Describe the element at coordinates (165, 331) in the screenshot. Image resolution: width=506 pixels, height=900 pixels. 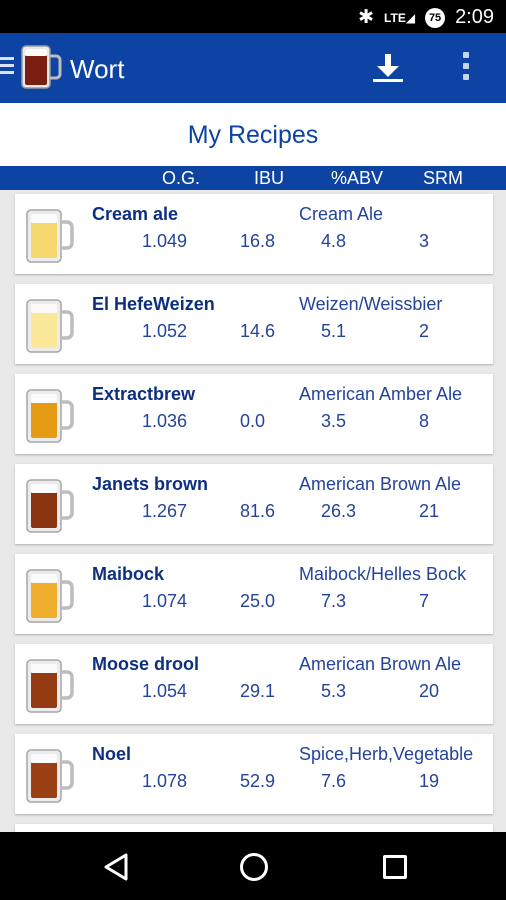
I see `recipe-og: 1.052` at that location.